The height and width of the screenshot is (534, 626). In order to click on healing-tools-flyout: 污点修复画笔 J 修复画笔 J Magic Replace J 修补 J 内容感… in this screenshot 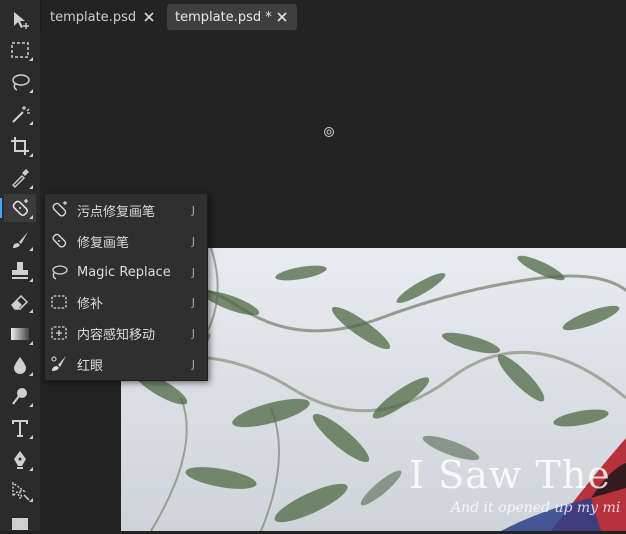, I will do `click(126, 287)`.